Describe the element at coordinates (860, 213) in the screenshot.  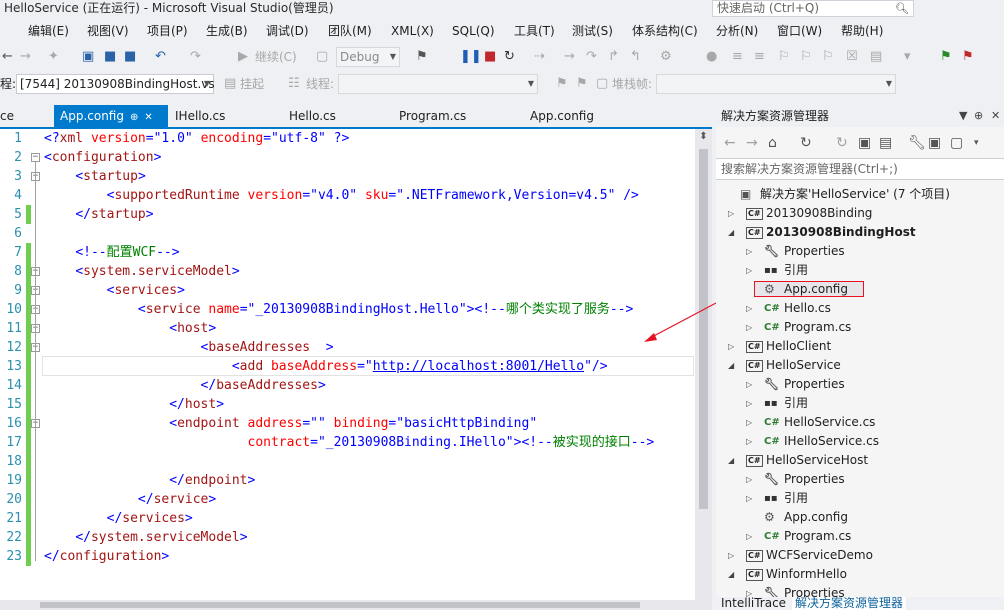
I see `tree-item: ▷ C# 20130908Binding` at that location.